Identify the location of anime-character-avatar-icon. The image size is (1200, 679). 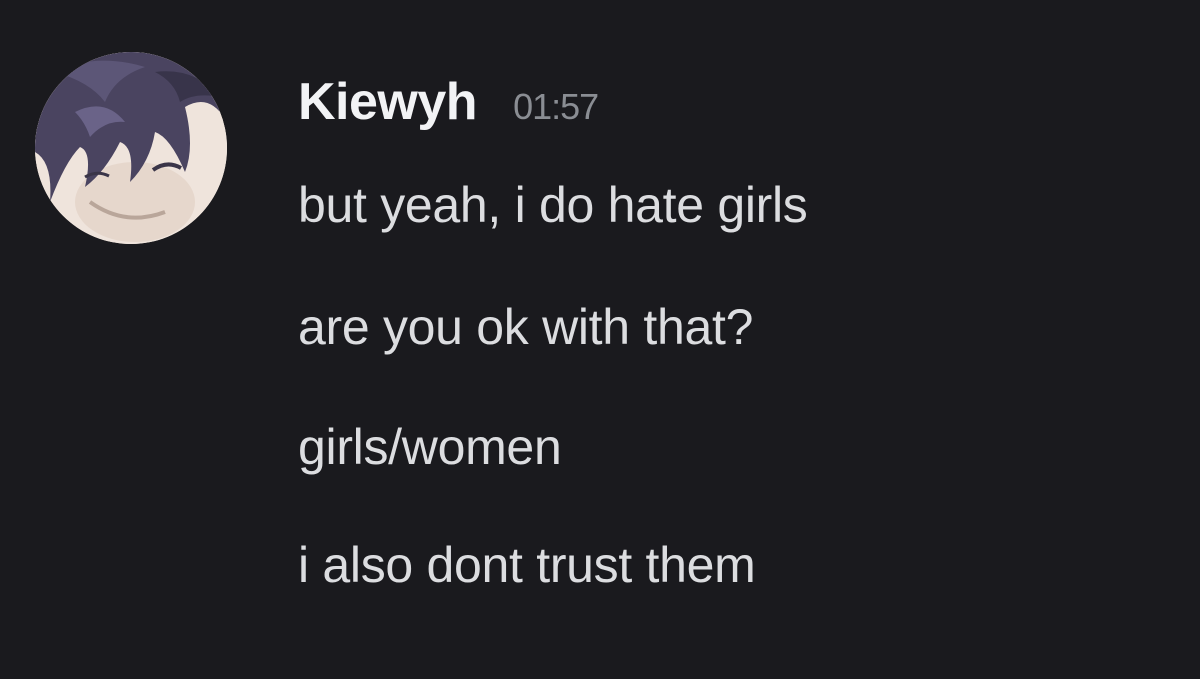
(131, 148).